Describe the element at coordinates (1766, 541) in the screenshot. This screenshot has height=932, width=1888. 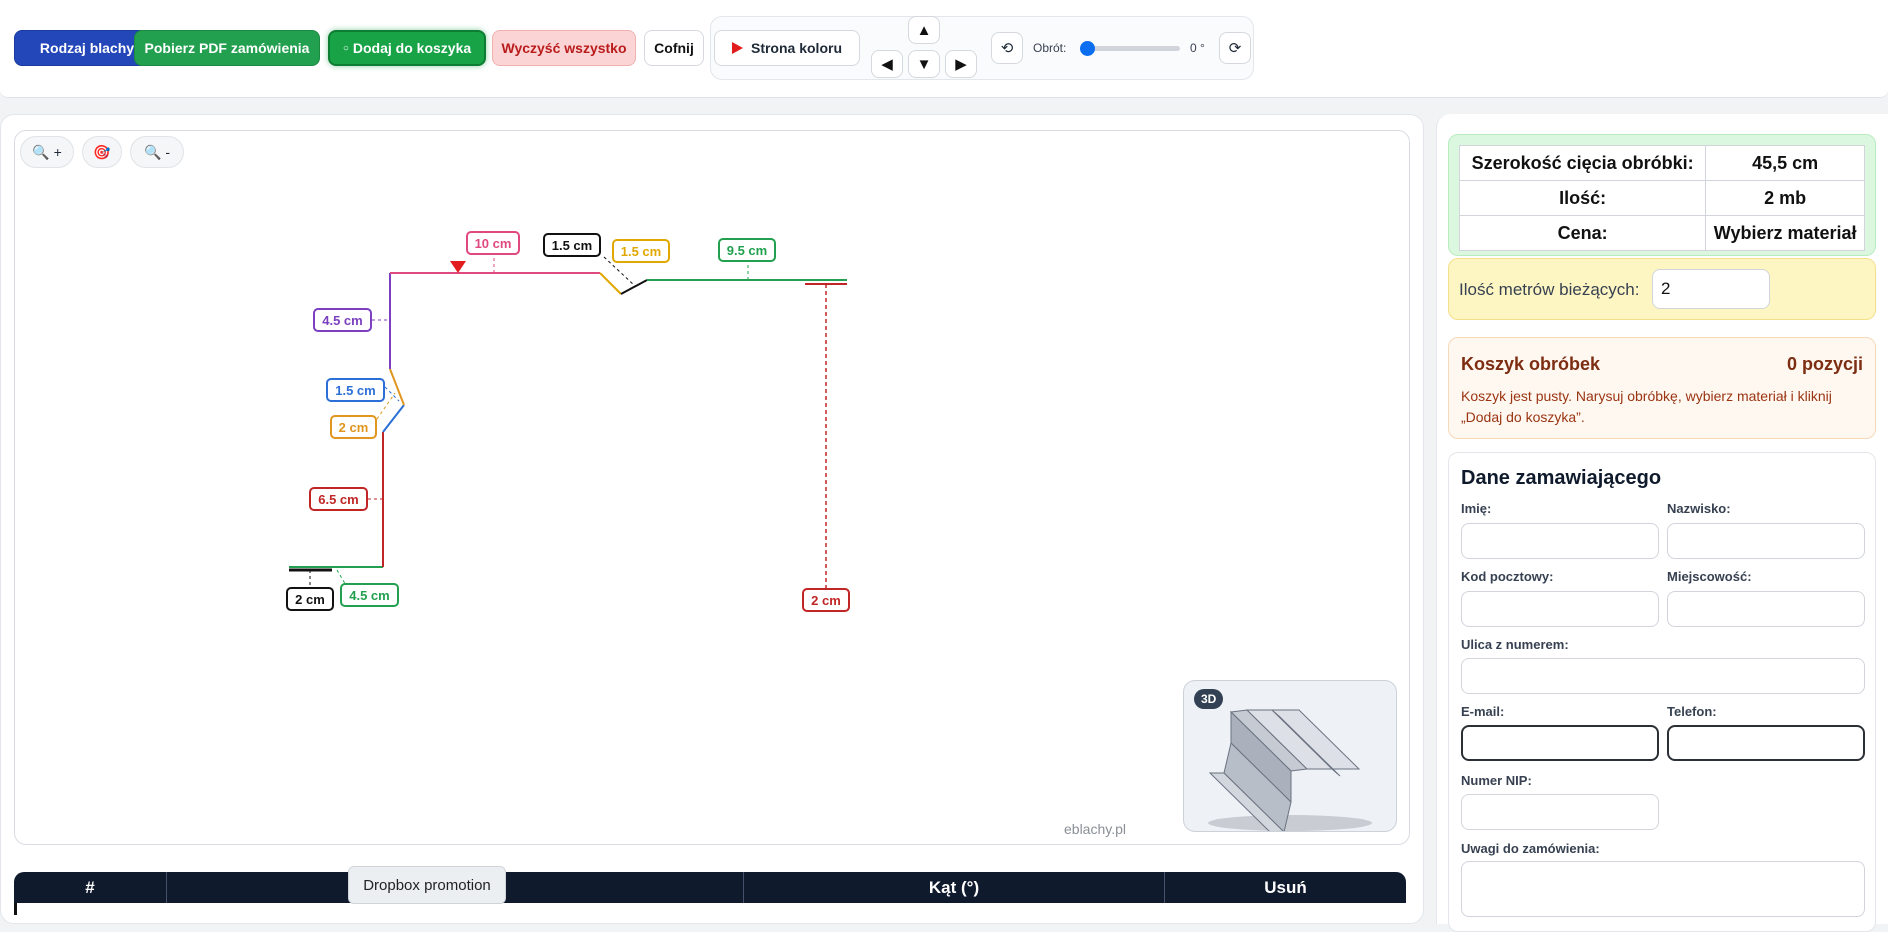
I see `last-name-field` at that location.